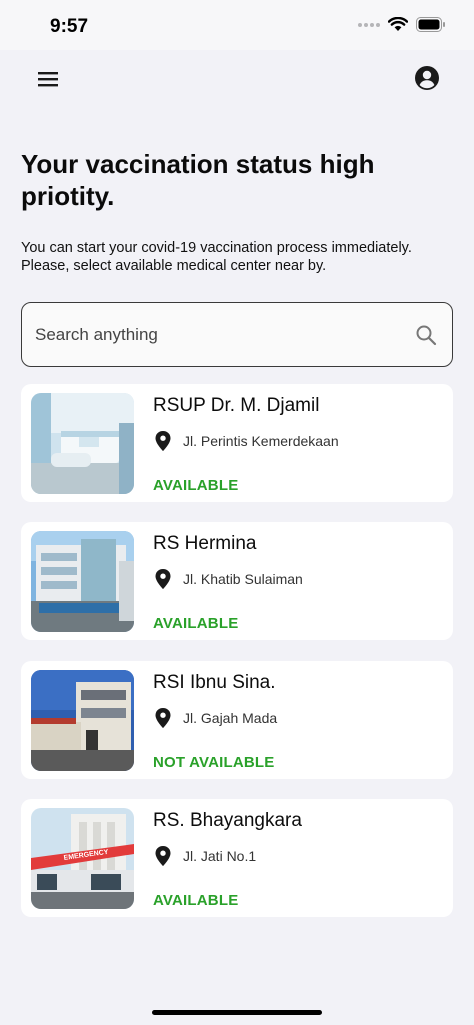 This screenshot has width=474, height=1025. I want to click on search-input, so click(224, 334).